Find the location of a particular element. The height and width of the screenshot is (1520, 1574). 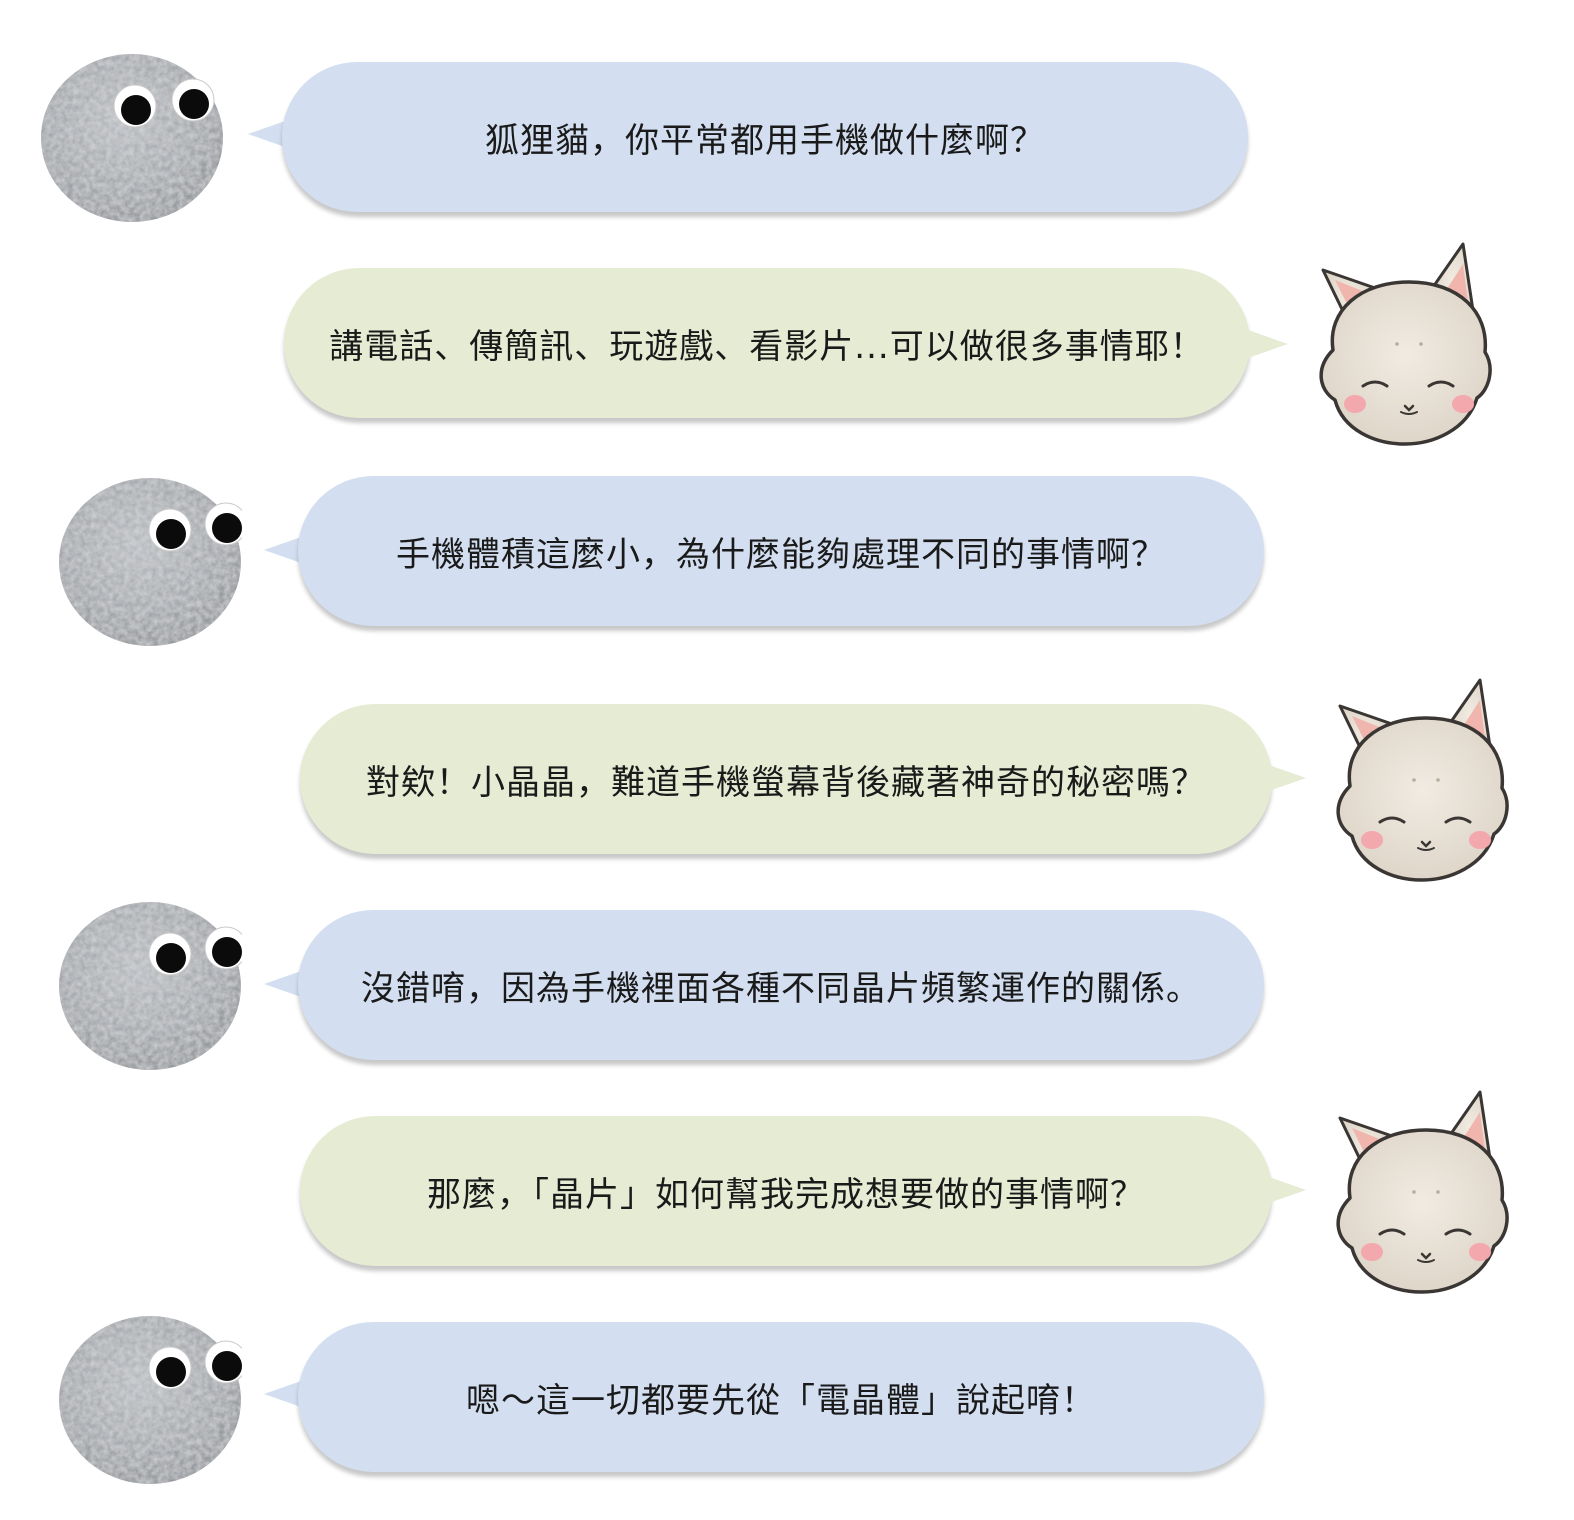

cat-message-bubble: 對欸！小晶晶，難道手機螢幕背後藏著神奇的秘密嗎？ is located at coordinates (786, 779).